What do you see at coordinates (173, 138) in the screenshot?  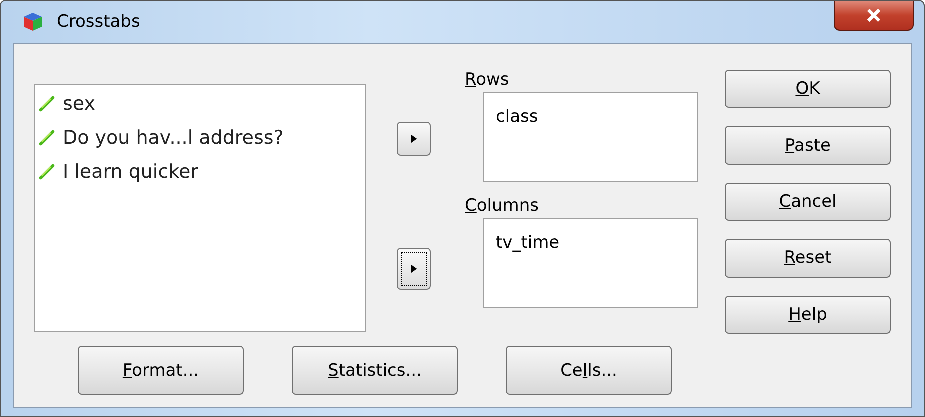 I see `list-item: Do you hav...l address?` at bounding box center [173, 138].